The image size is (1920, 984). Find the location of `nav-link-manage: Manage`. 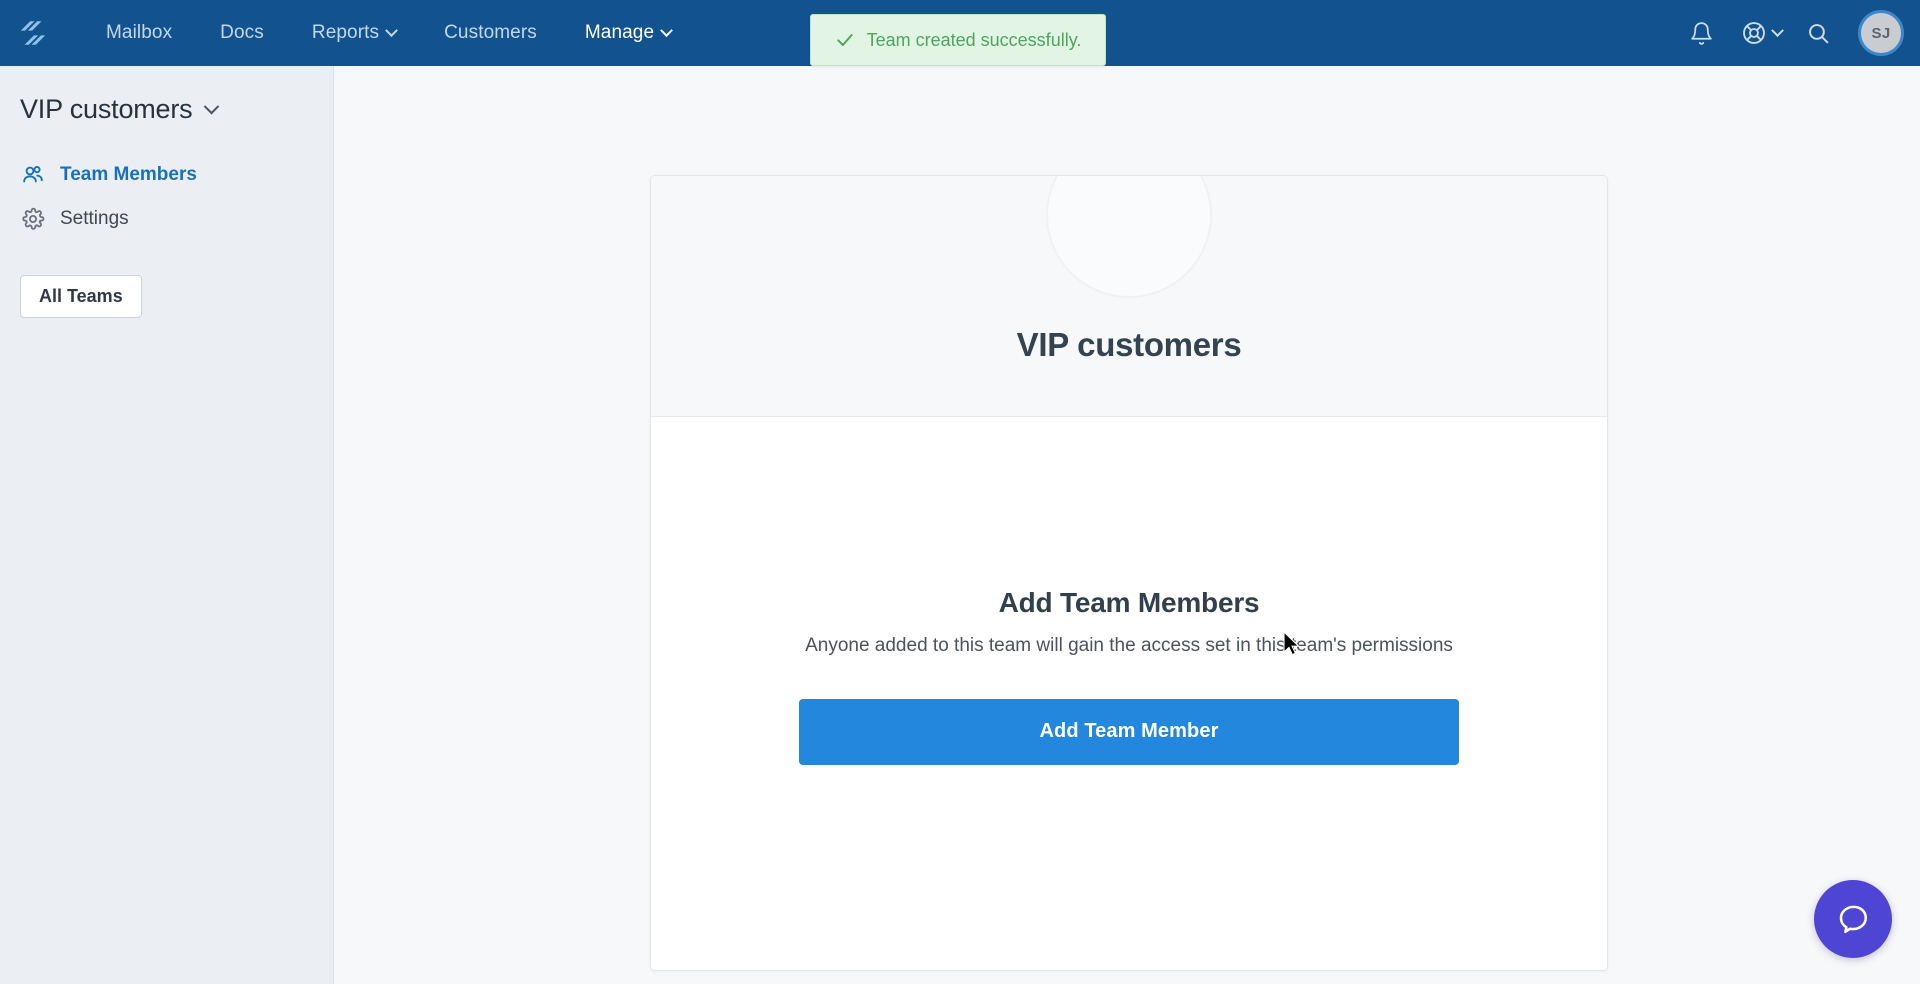

nav-link-manage: Manage is located at coordinates (628, 33).